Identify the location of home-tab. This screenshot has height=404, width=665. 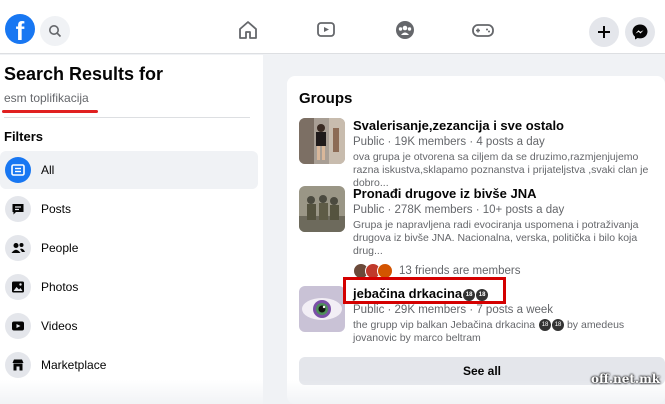
(248, 30).